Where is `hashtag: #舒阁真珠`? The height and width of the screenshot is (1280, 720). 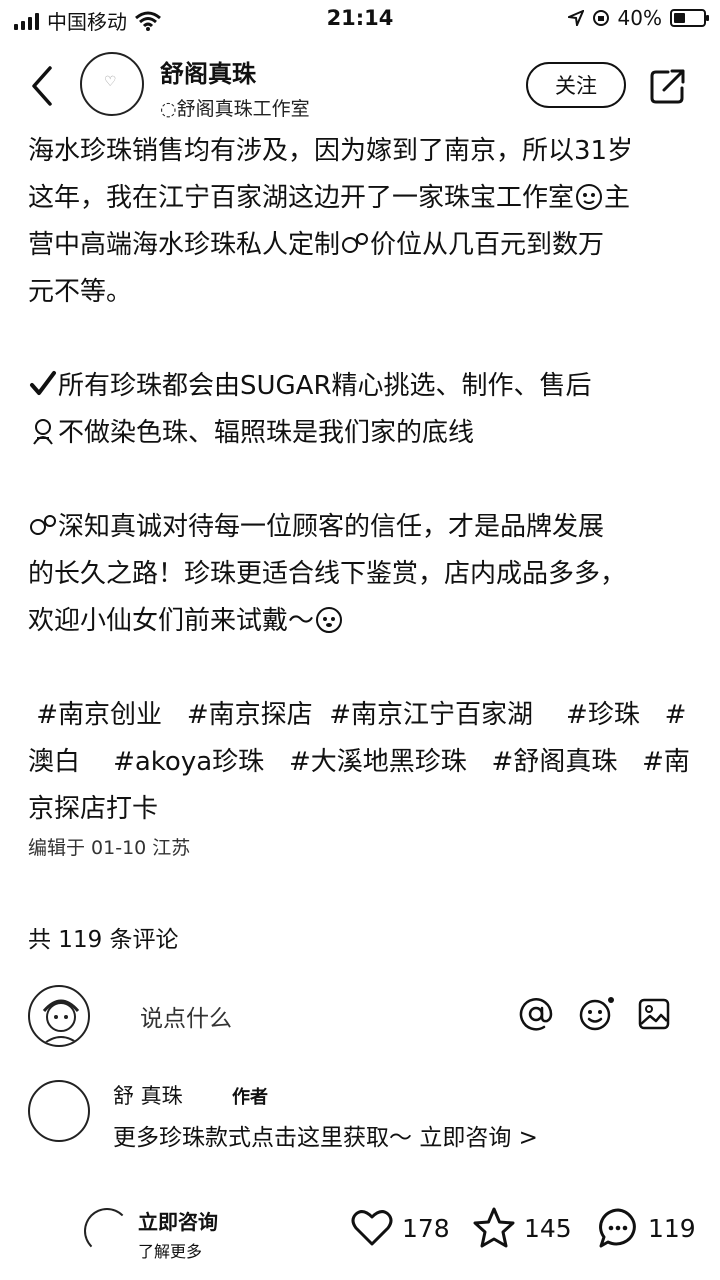 hashtag: #舒阁真珠 is located at coordinates (555, 762).